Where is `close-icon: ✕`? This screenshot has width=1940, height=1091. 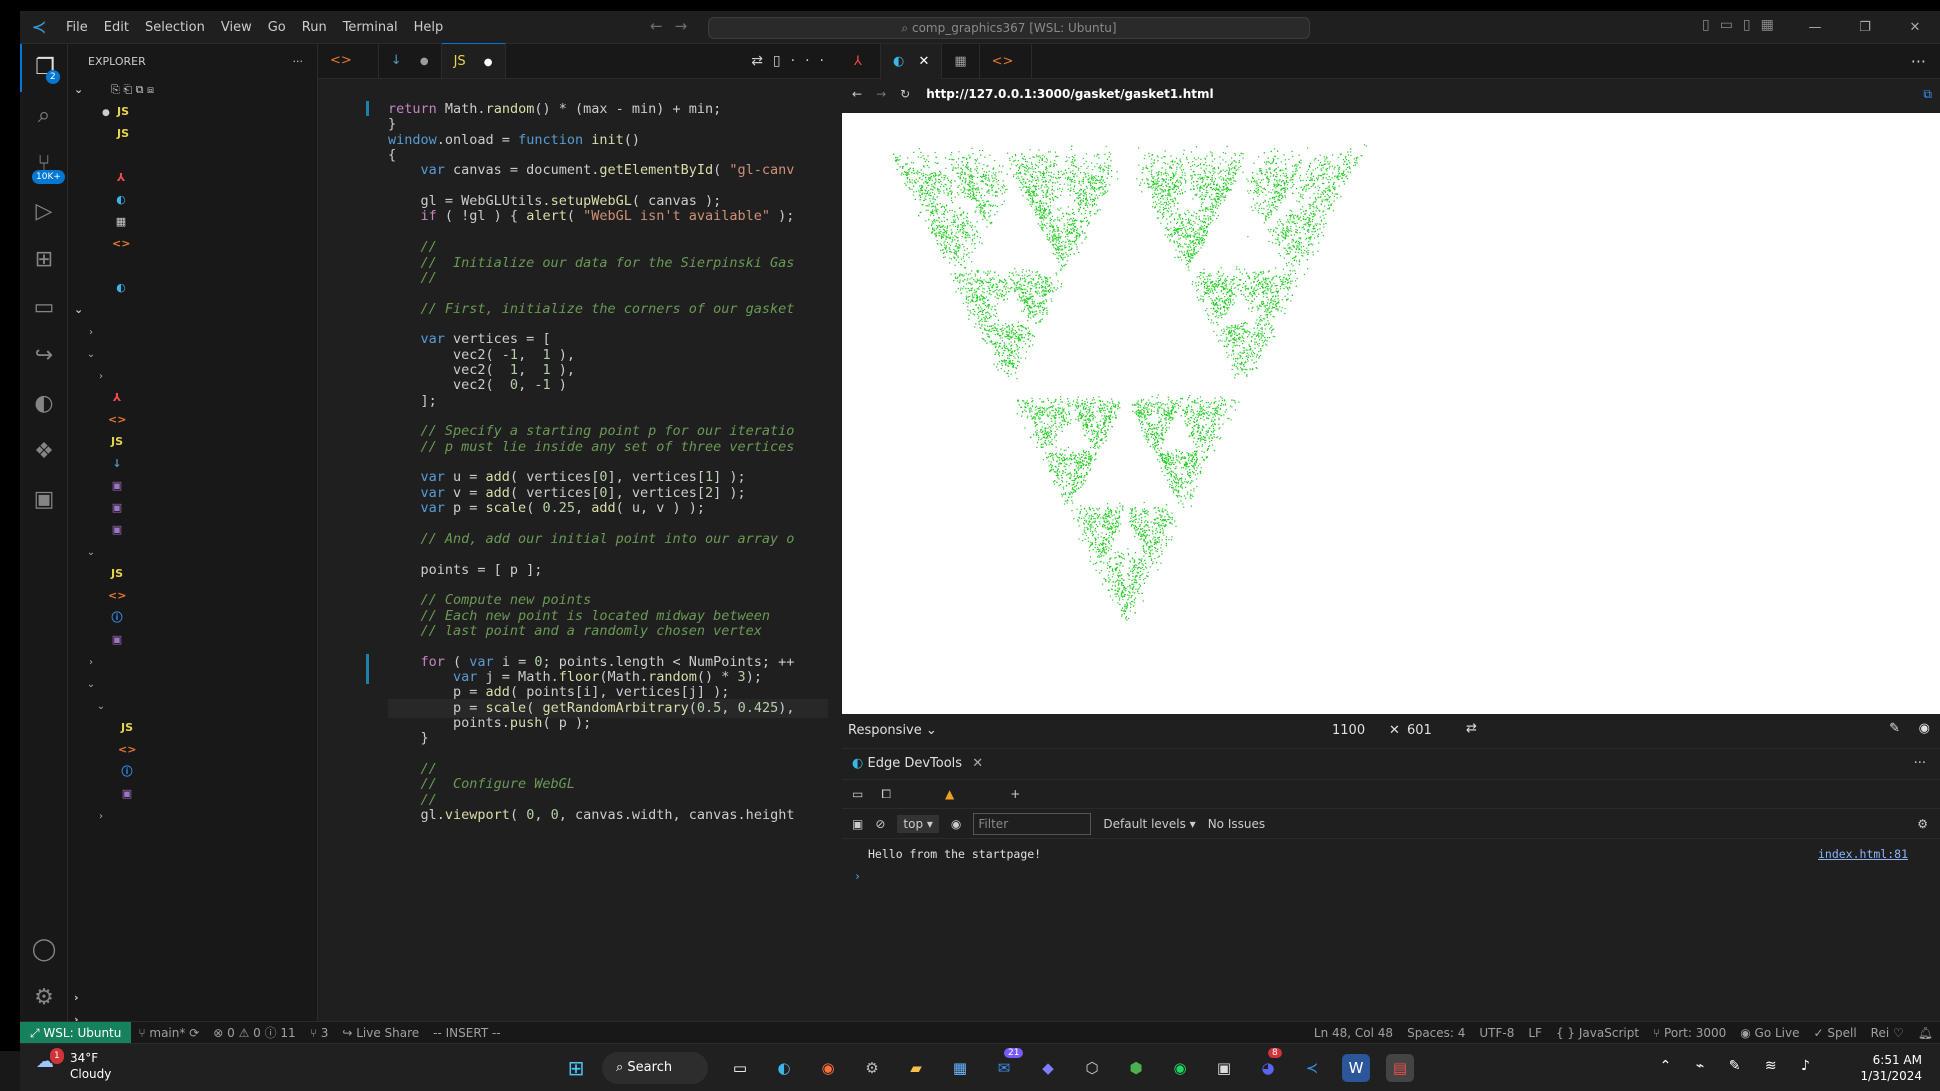
close-icon: ✕ is located at coordinates (1915, 27).